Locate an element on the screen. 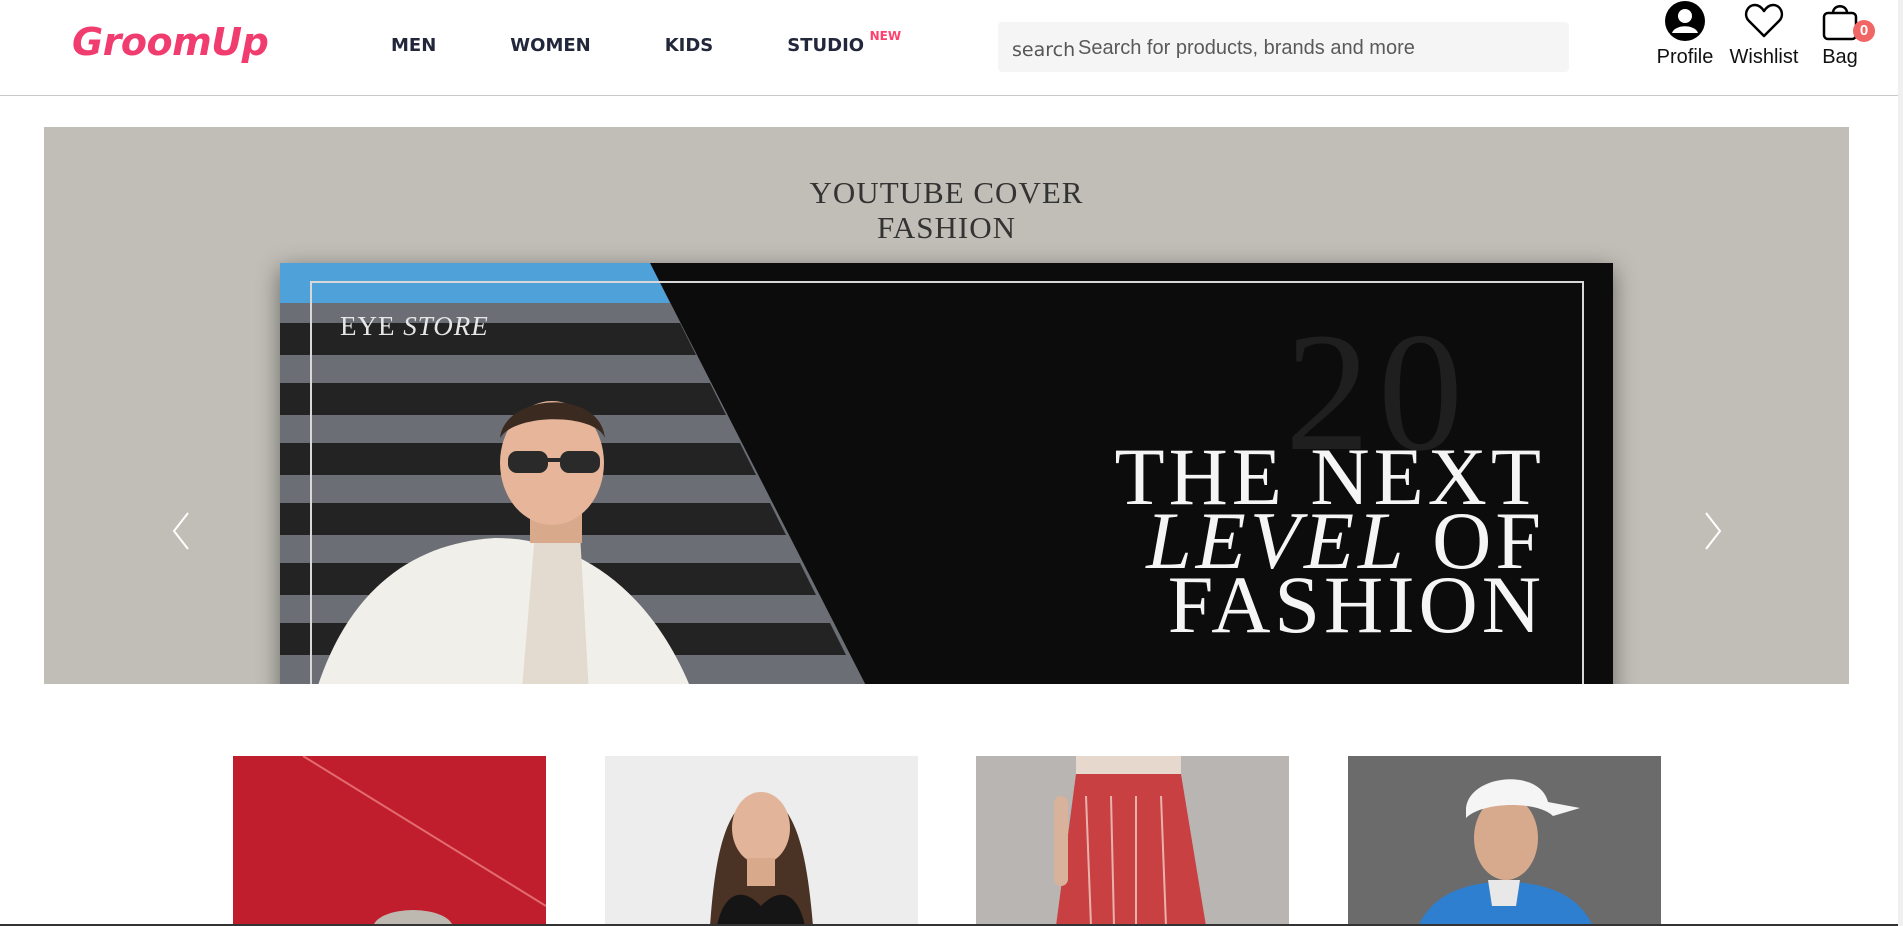 This screenshot has height=926, width=1903. tile-image-womens-skirt is located at coordinates (1132, 841).